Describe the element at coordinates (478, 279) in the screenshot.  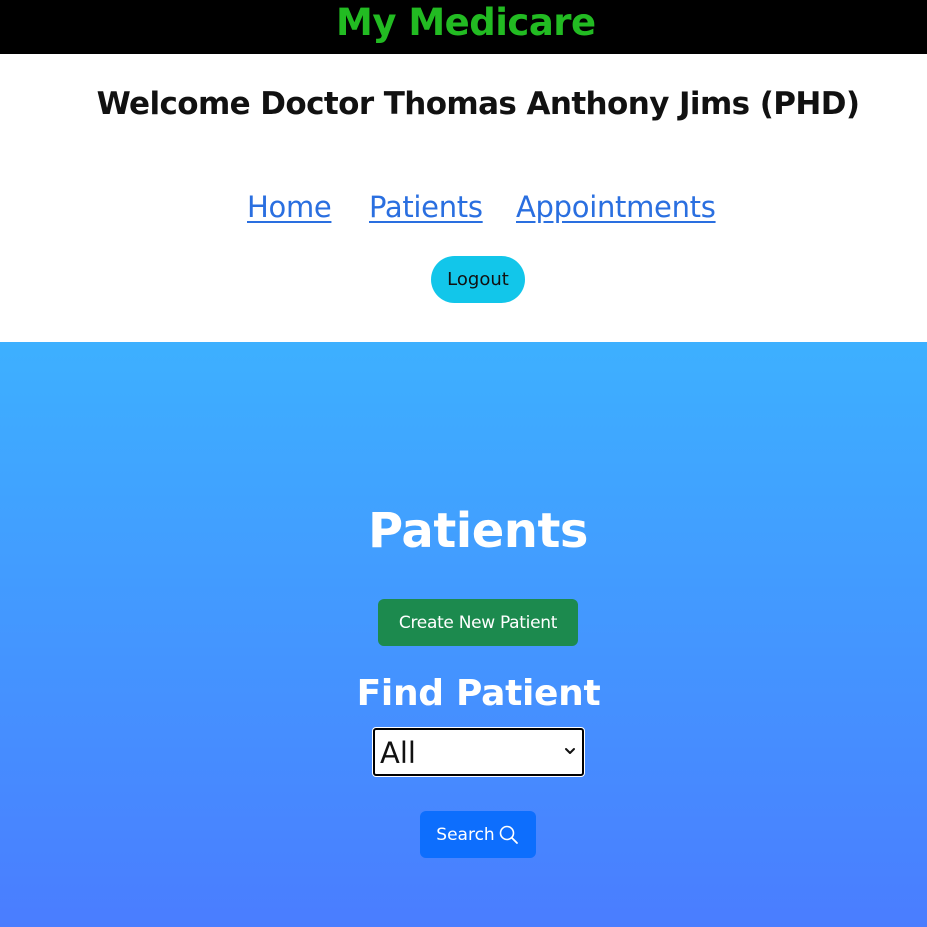
I see `logout-button: Logout` at that location.